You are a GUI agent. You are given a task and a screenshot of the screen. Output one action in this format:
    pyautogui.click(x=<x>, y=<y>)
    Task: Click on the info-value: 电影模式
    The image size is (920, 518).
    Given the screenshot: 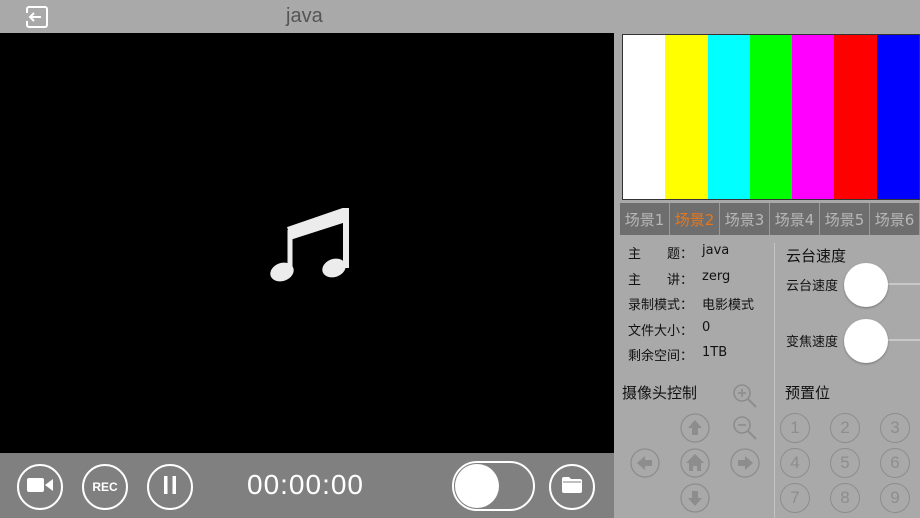 What is the action you would take?
    pyautogui.click(x=728, y=305)
    